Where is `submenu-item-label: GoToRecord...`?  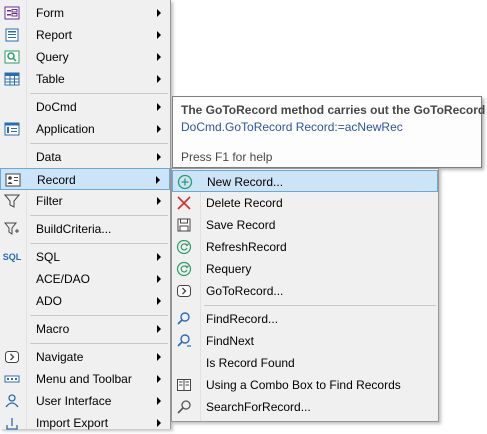
submenu-item-label: GoToRecord... is located at coordinates (245, 291).